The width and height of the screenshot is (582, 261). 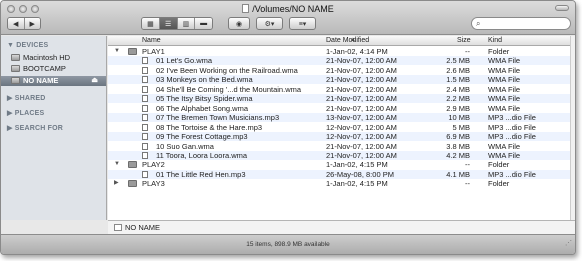 I want to click on arrange-menu-button: ≡▾, so click(x=302, y=23).